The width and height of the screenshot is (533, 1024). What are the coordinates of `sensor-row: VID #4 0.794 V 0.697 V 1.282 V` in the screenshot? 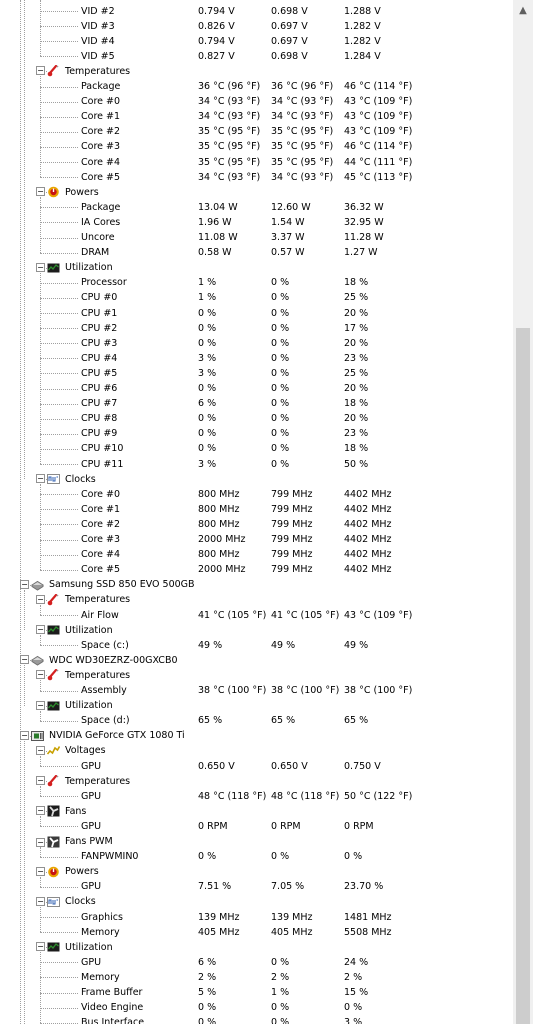 It's located at (256, 41).